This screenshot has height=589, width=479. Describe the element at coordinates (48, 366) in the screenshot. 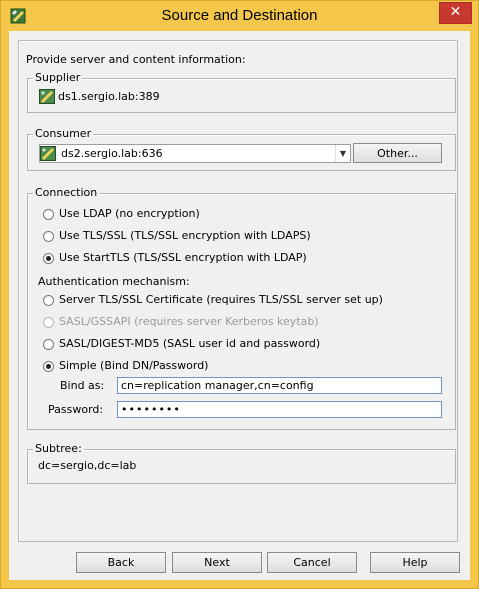

I see `simple-bind-radio` at that location.